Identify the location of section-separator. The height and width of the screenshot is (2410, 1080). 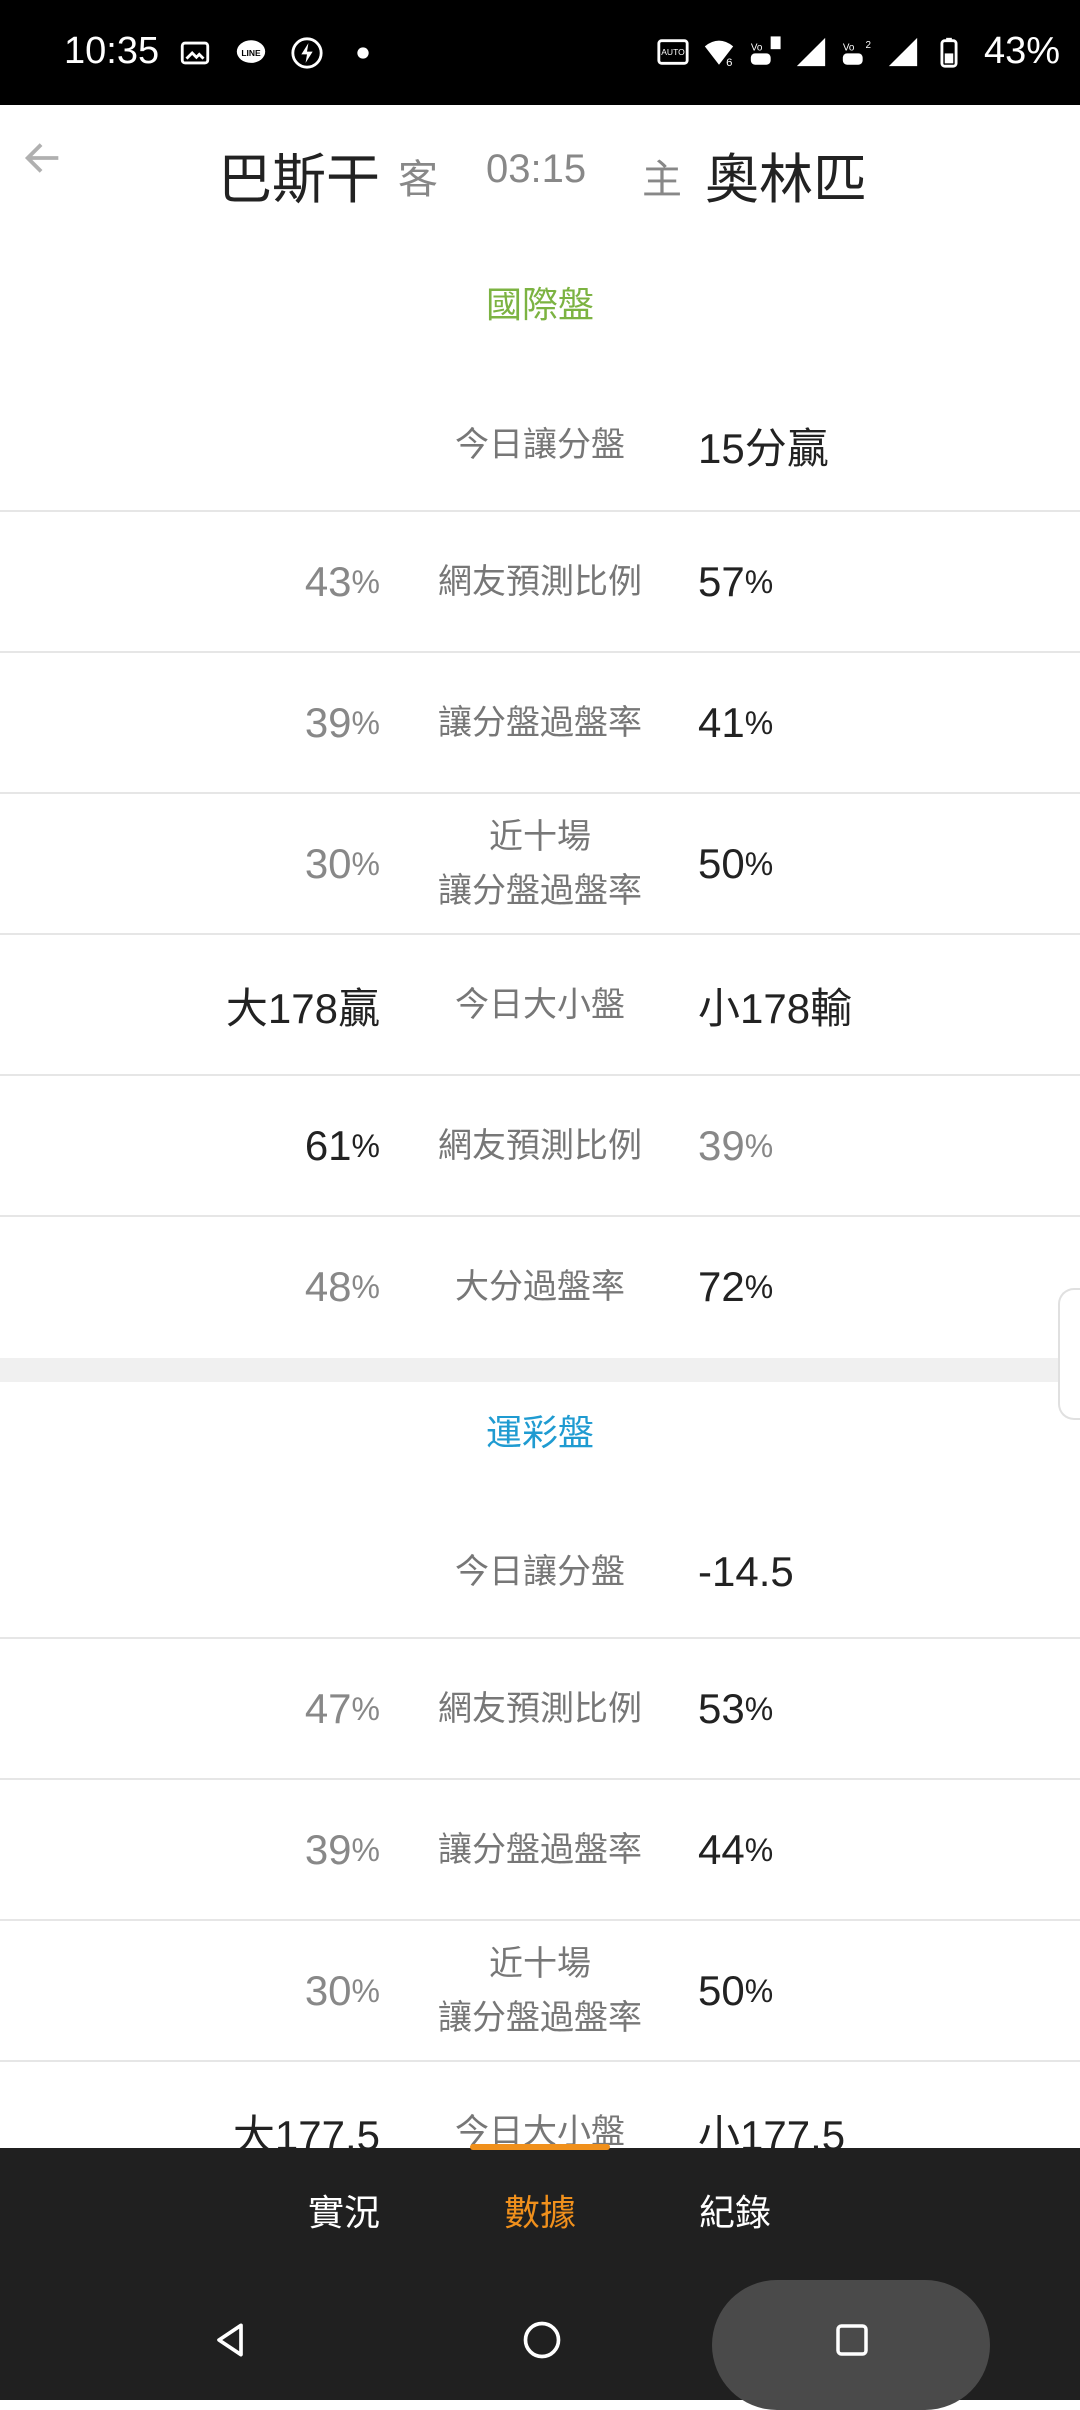
(540, 1370).